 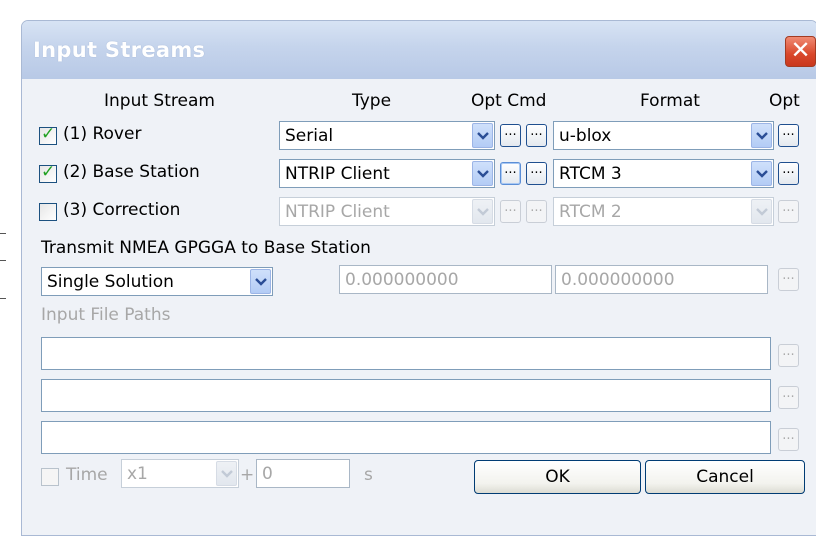 I want to click on nmea-latitude-value: 0.000000000, so click(x=402, y=280).